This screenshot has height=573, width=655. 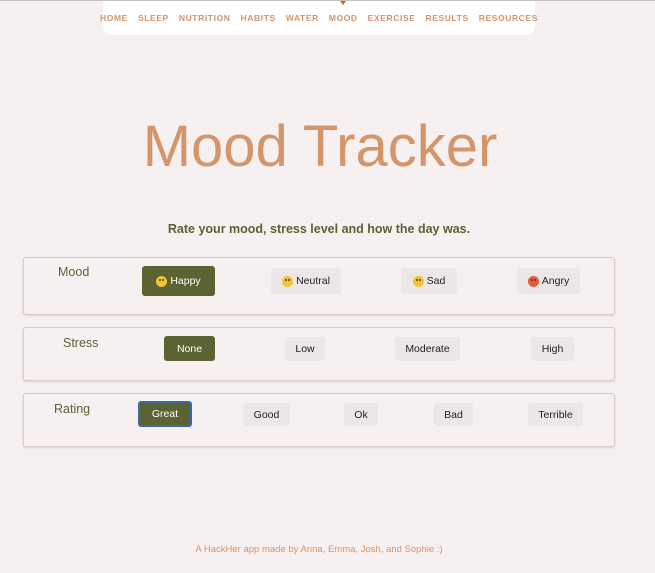 I want to click on nav-item-mood: MOOD, so click(x=343, y=12).